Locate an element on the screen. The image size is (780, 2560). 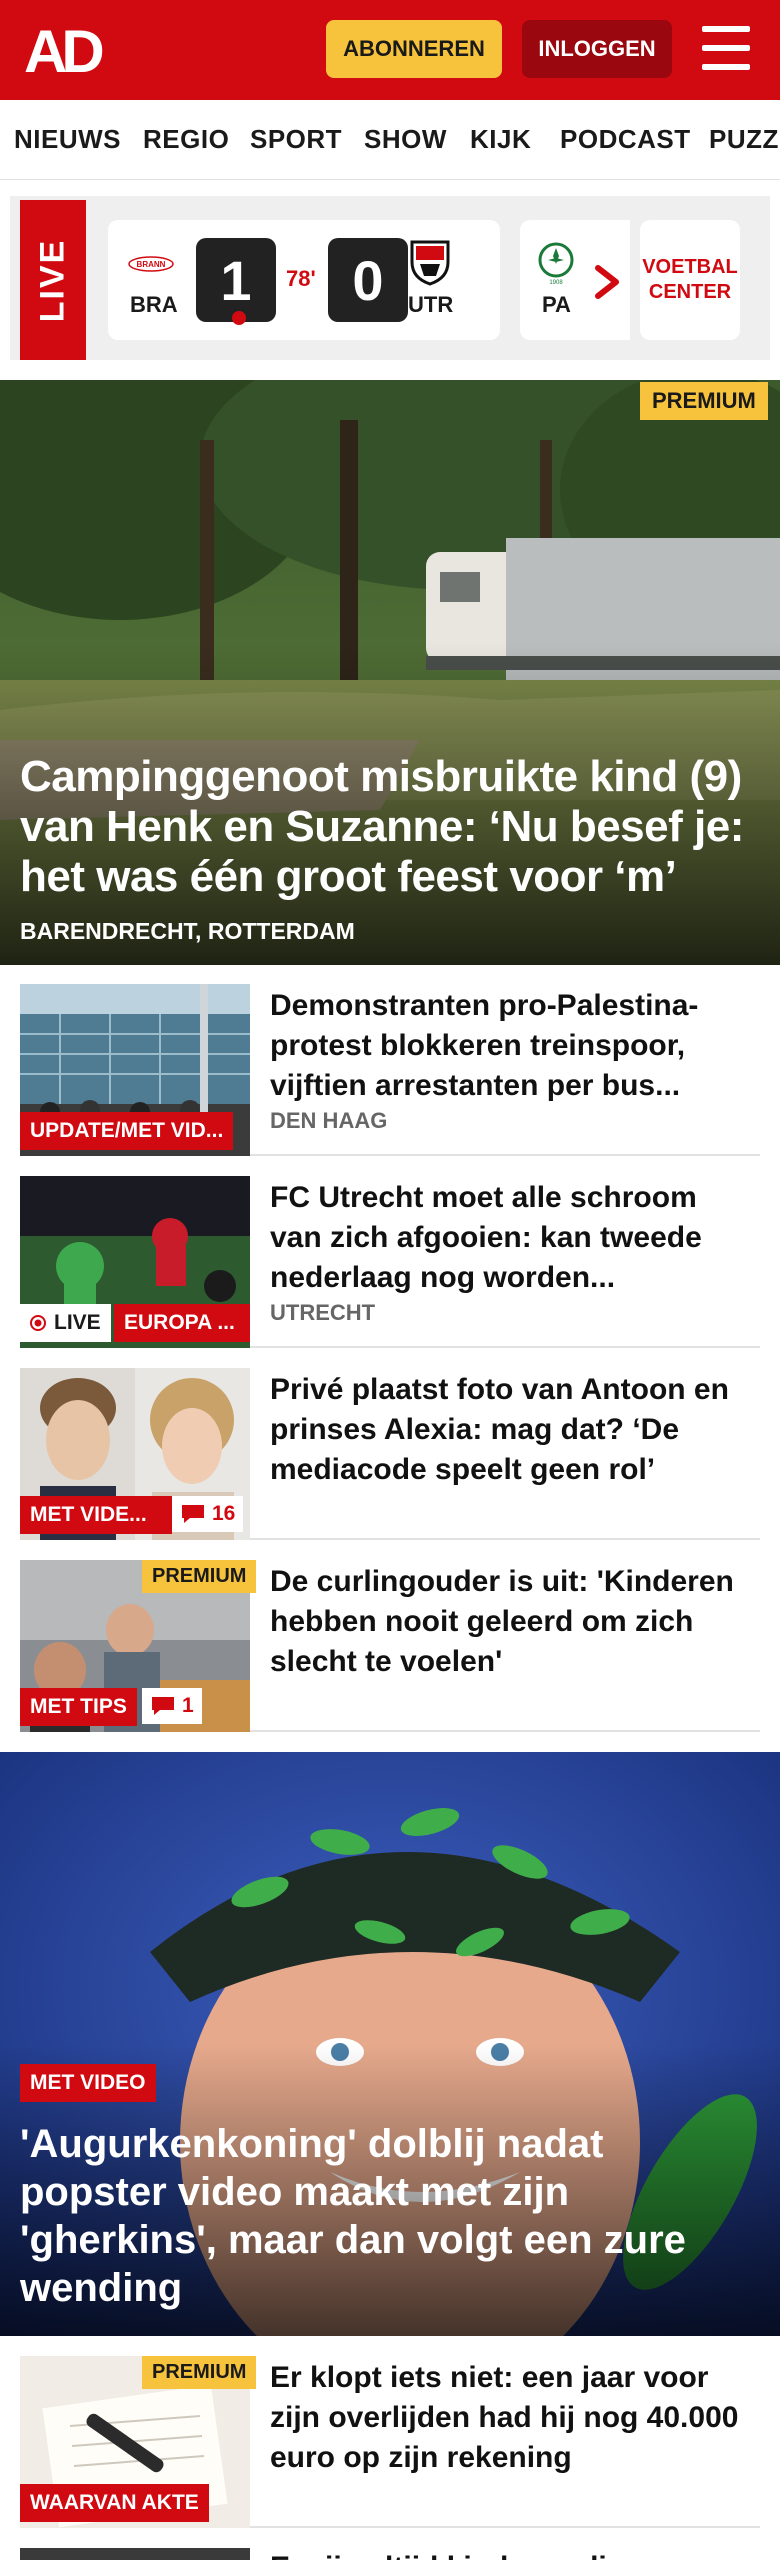
svg-text: AD is located at coordinates (63, 50).